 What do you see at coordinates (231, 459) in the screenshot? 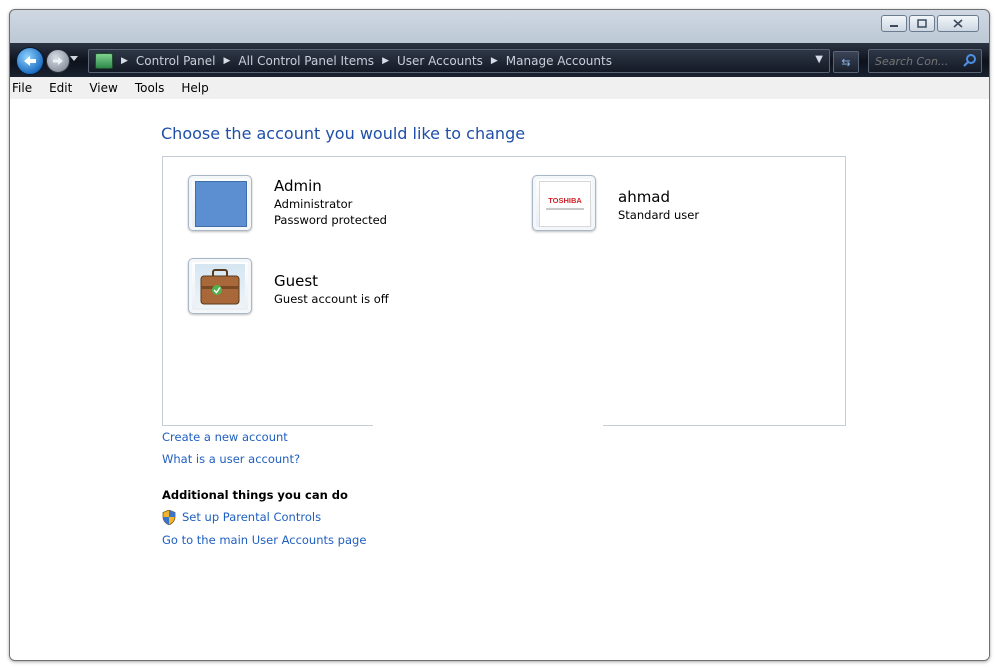
I see `what-is-user-account-link: What is a user account?` at bounding box center [231, 459].